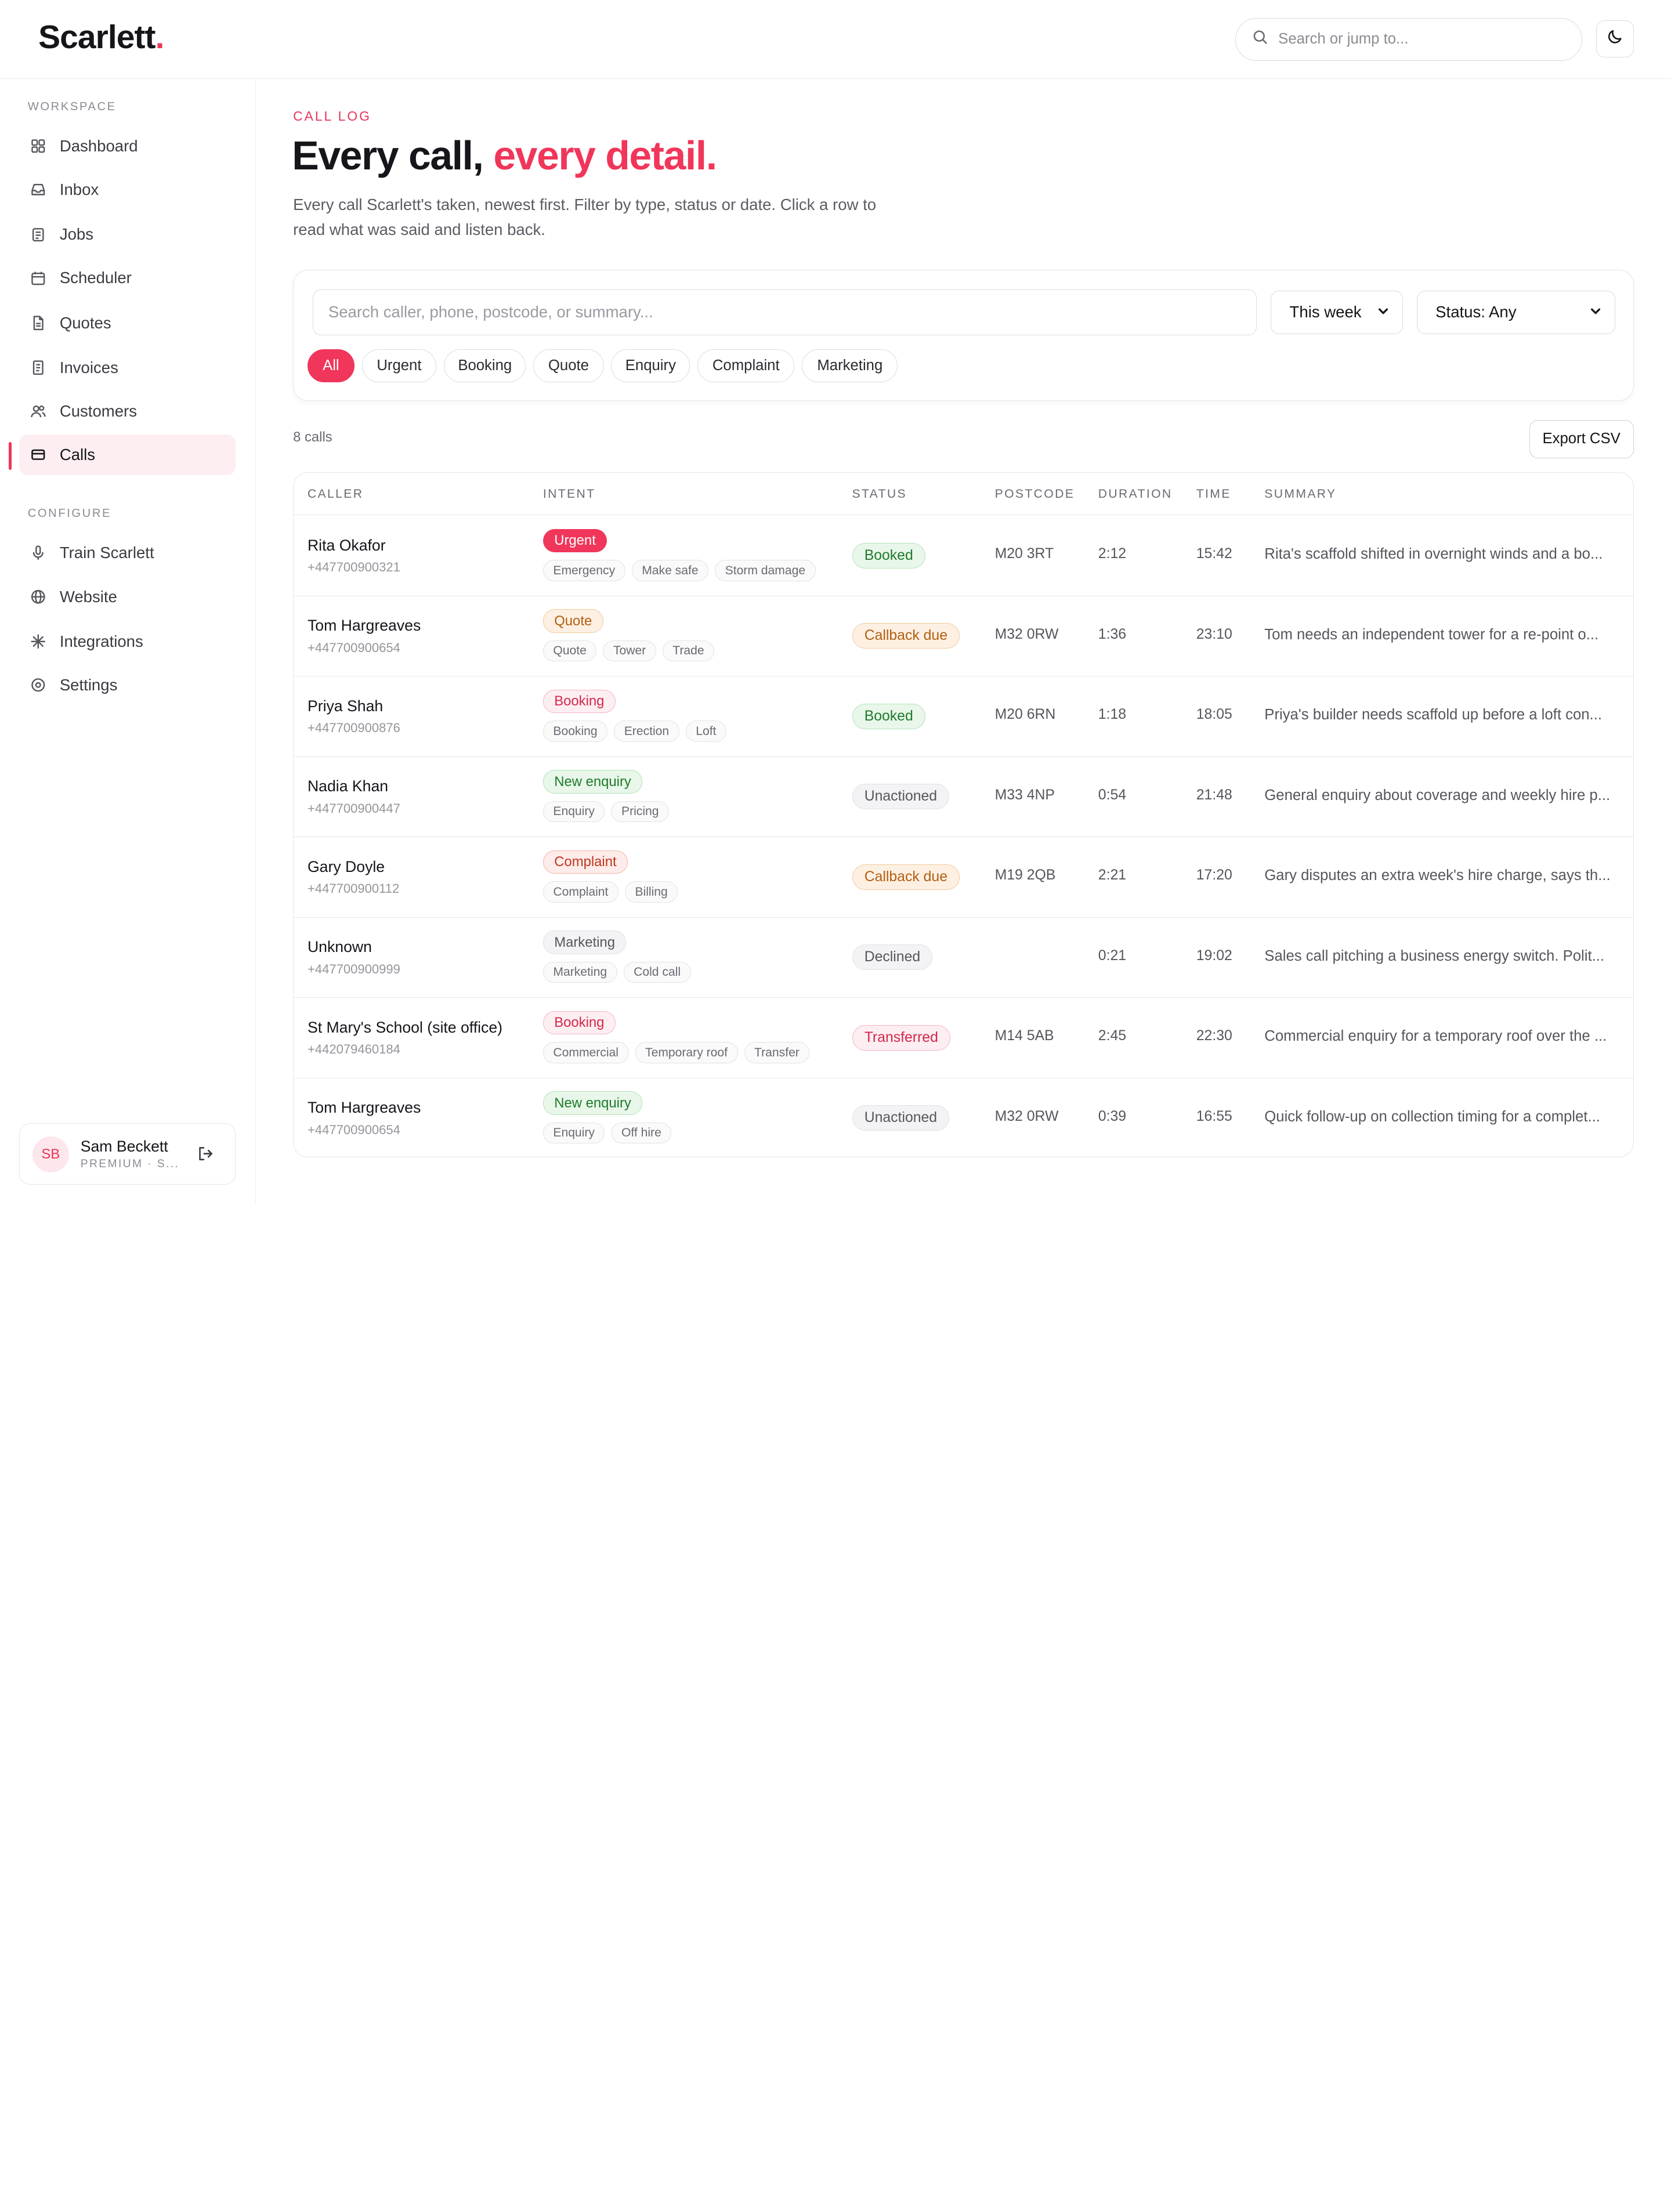 Image resolution: width=1671 pixels, height=2212 pixels. I want to click on chip-enquiry: Enquiry, so click(650, 365).